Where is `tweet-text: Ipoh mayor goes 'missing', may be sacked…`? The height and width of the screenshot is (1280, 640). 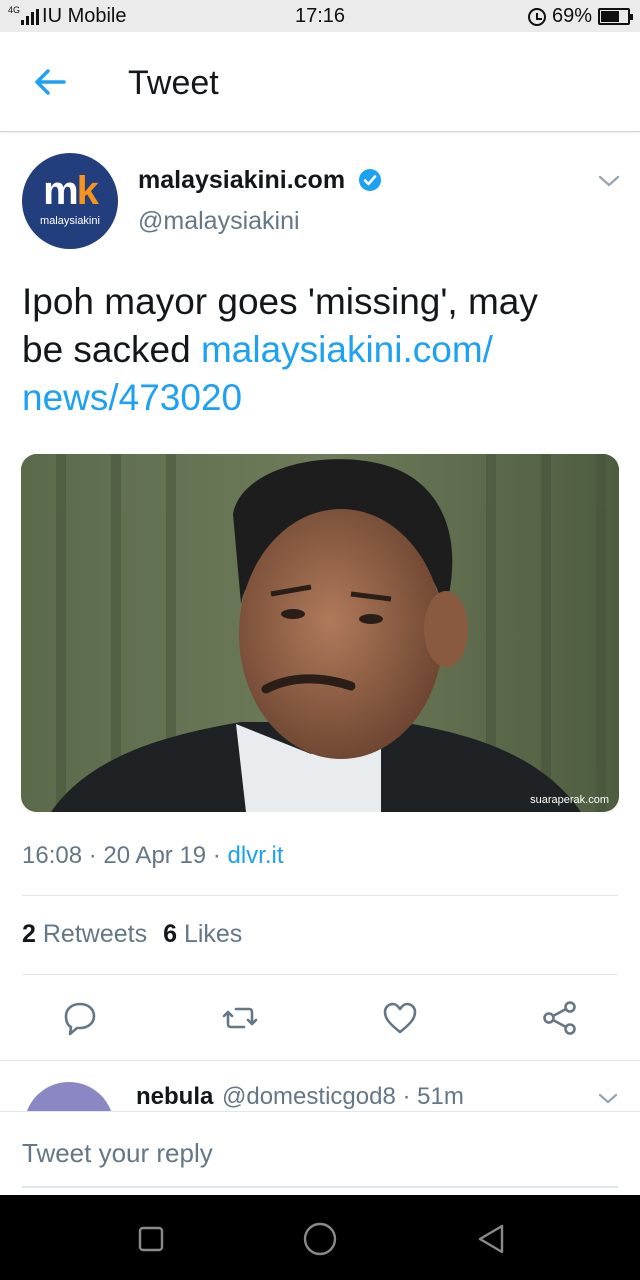 tweet-text: Ipoh mayor goes 'missing', may be sacked… is located at coordinates (302, 350).